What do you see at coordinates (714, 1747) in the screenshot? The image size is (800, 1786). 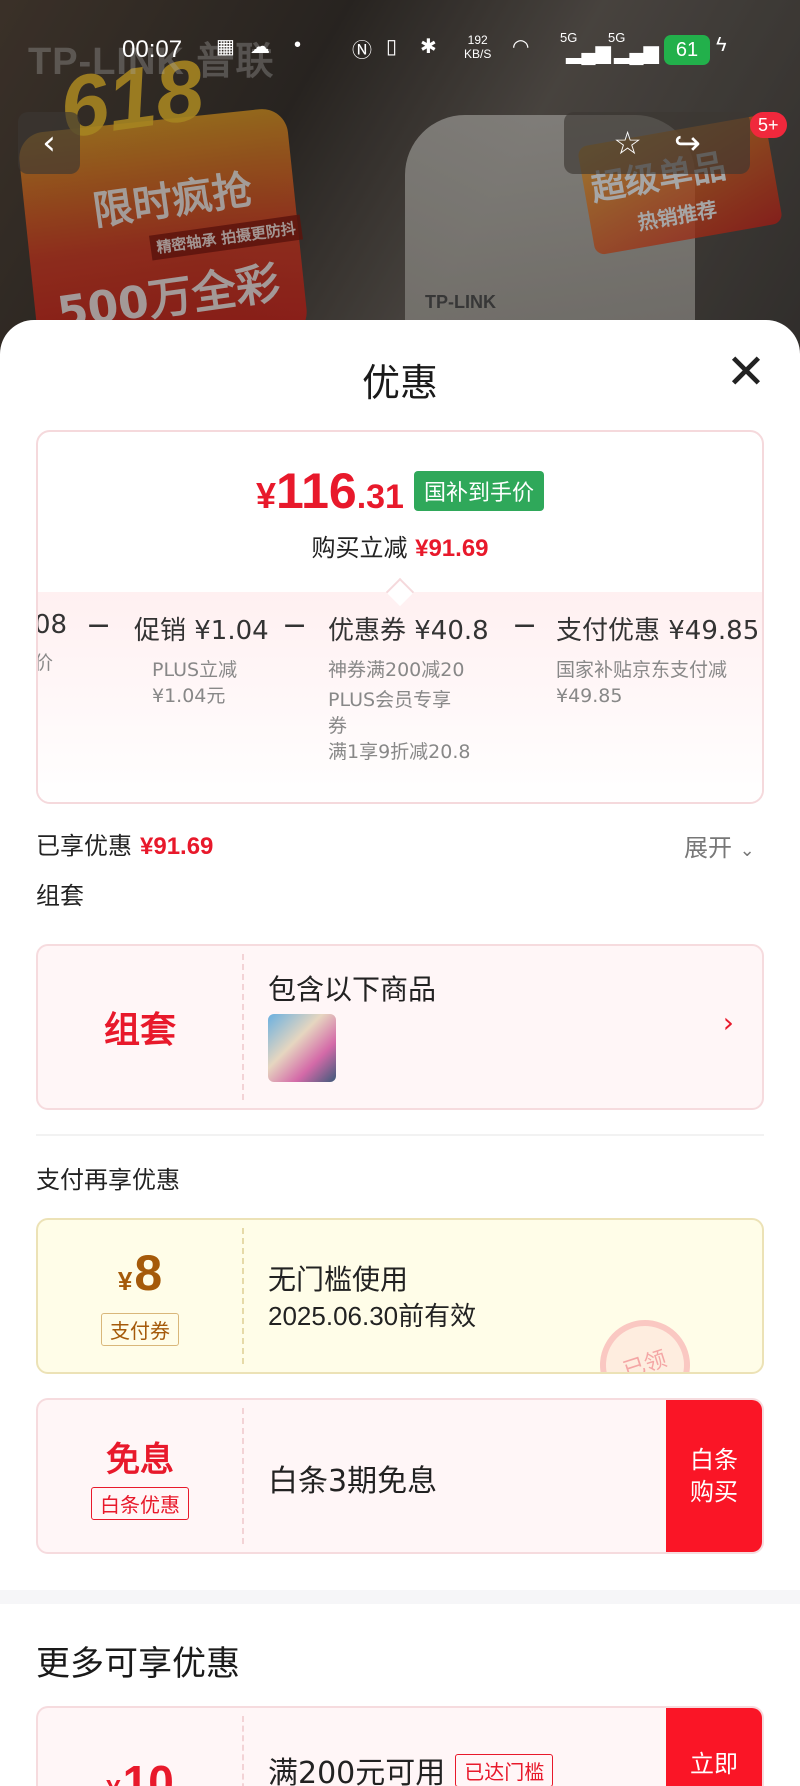 I see `claim-now-button: 立即` at bounding box center [714, 1747].